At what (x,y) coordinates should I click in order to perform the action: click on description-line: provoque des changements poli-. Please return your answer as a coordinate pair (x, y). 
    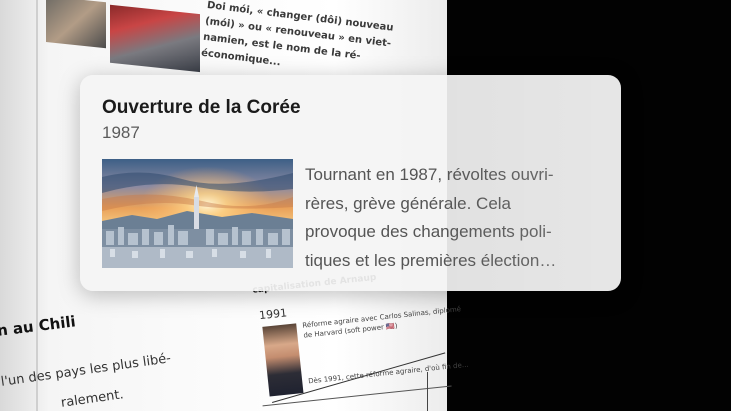
    Looking at the image, I should click on (428, 231).